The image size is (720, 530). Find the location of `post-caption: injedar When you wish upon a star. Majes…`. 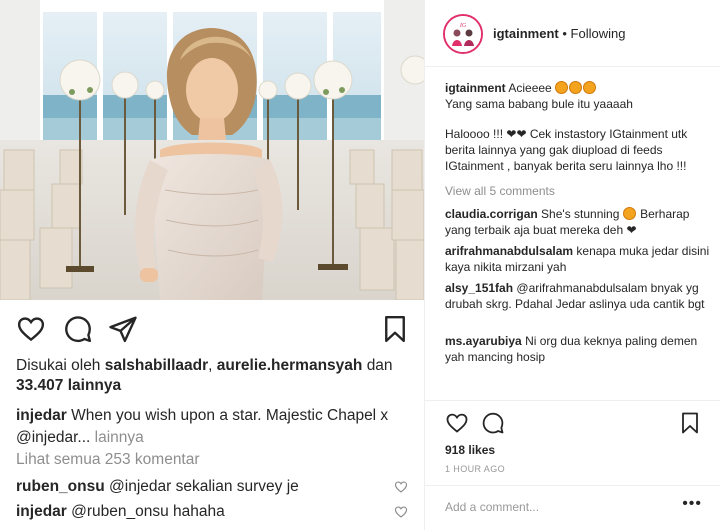

post-caption: injedar When you wish upon a star. Majes… is located at coordinates (215, 427).